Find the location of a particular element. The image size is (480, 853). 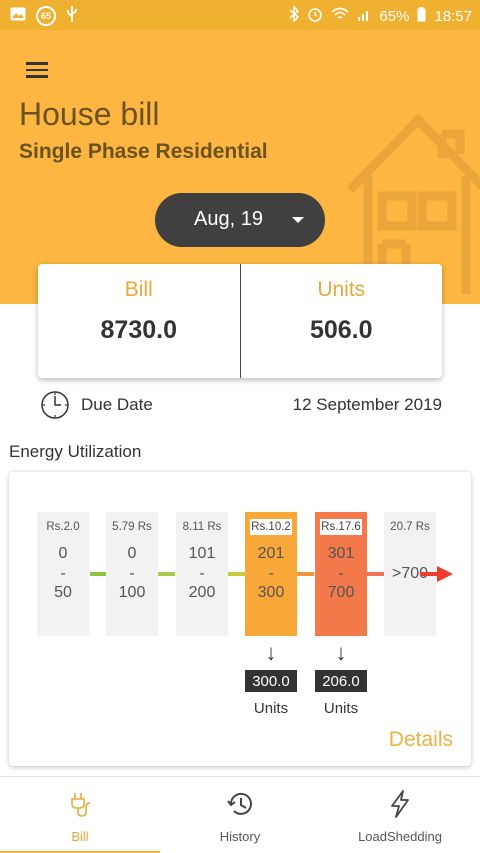

slab-to: 50 is located at coordinates (63, 592).